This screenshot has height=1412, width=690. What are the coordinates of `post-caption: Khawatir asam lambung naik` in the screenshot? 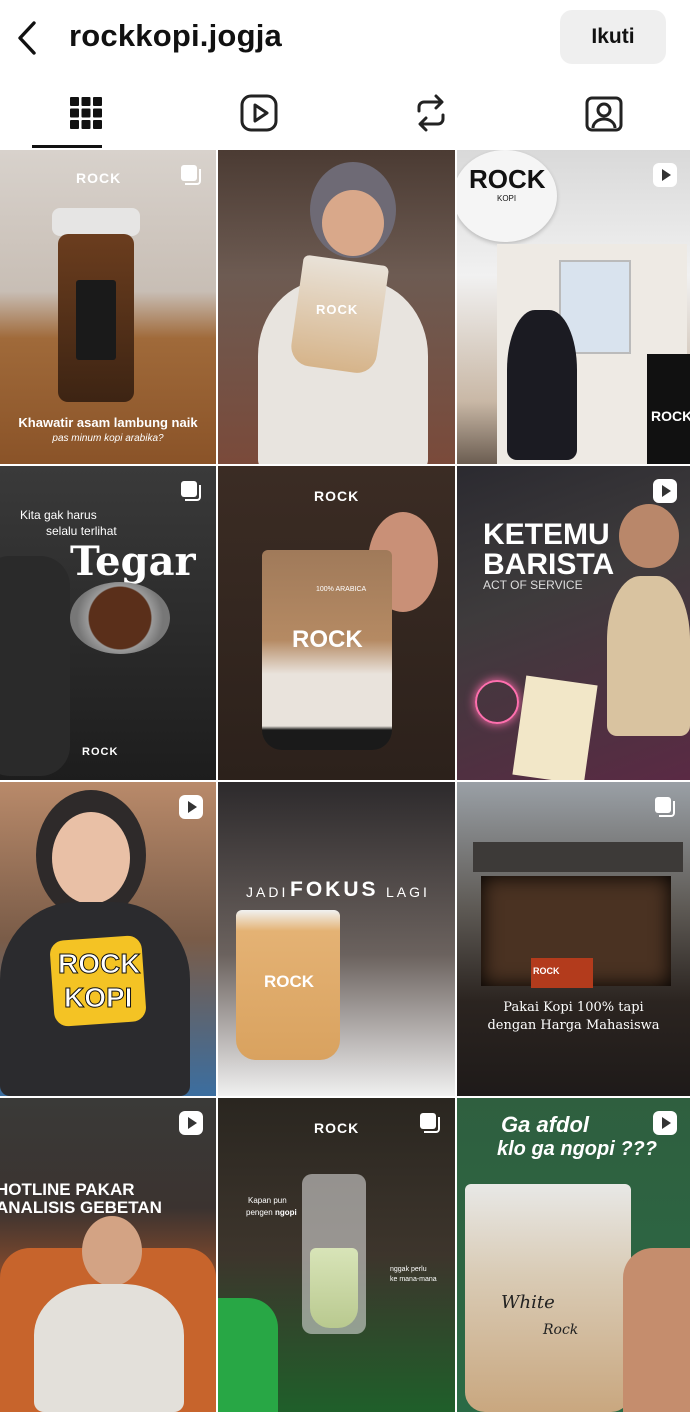 It's located at (108, 422).